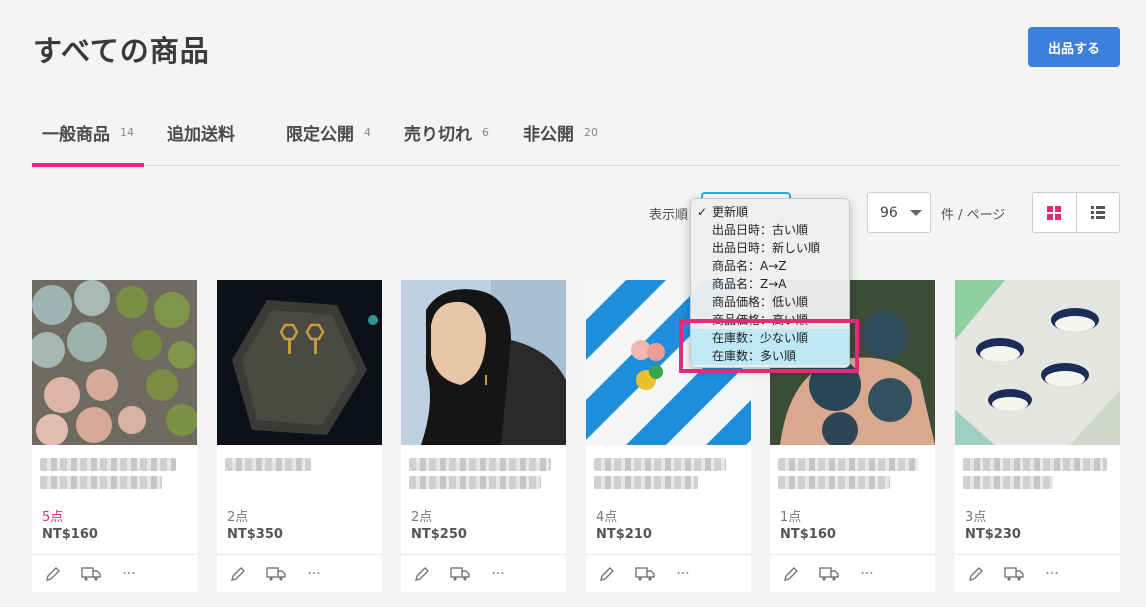 The width and height of the screenshot is (1146, 607). Describe the element at coordinates (320, 135) in the screenshot. I see `tab-label: 限定公開` at that location.